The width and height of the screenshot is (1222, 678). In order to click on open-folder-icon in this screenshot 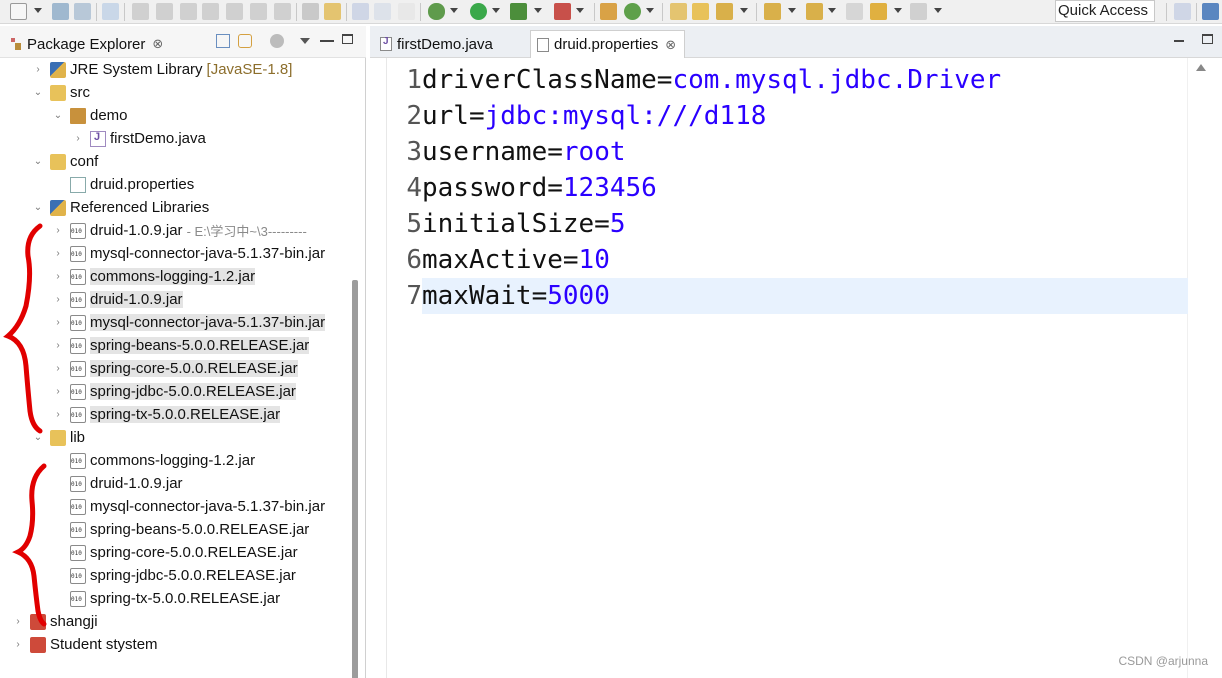, I will do `click(700, 11)`.